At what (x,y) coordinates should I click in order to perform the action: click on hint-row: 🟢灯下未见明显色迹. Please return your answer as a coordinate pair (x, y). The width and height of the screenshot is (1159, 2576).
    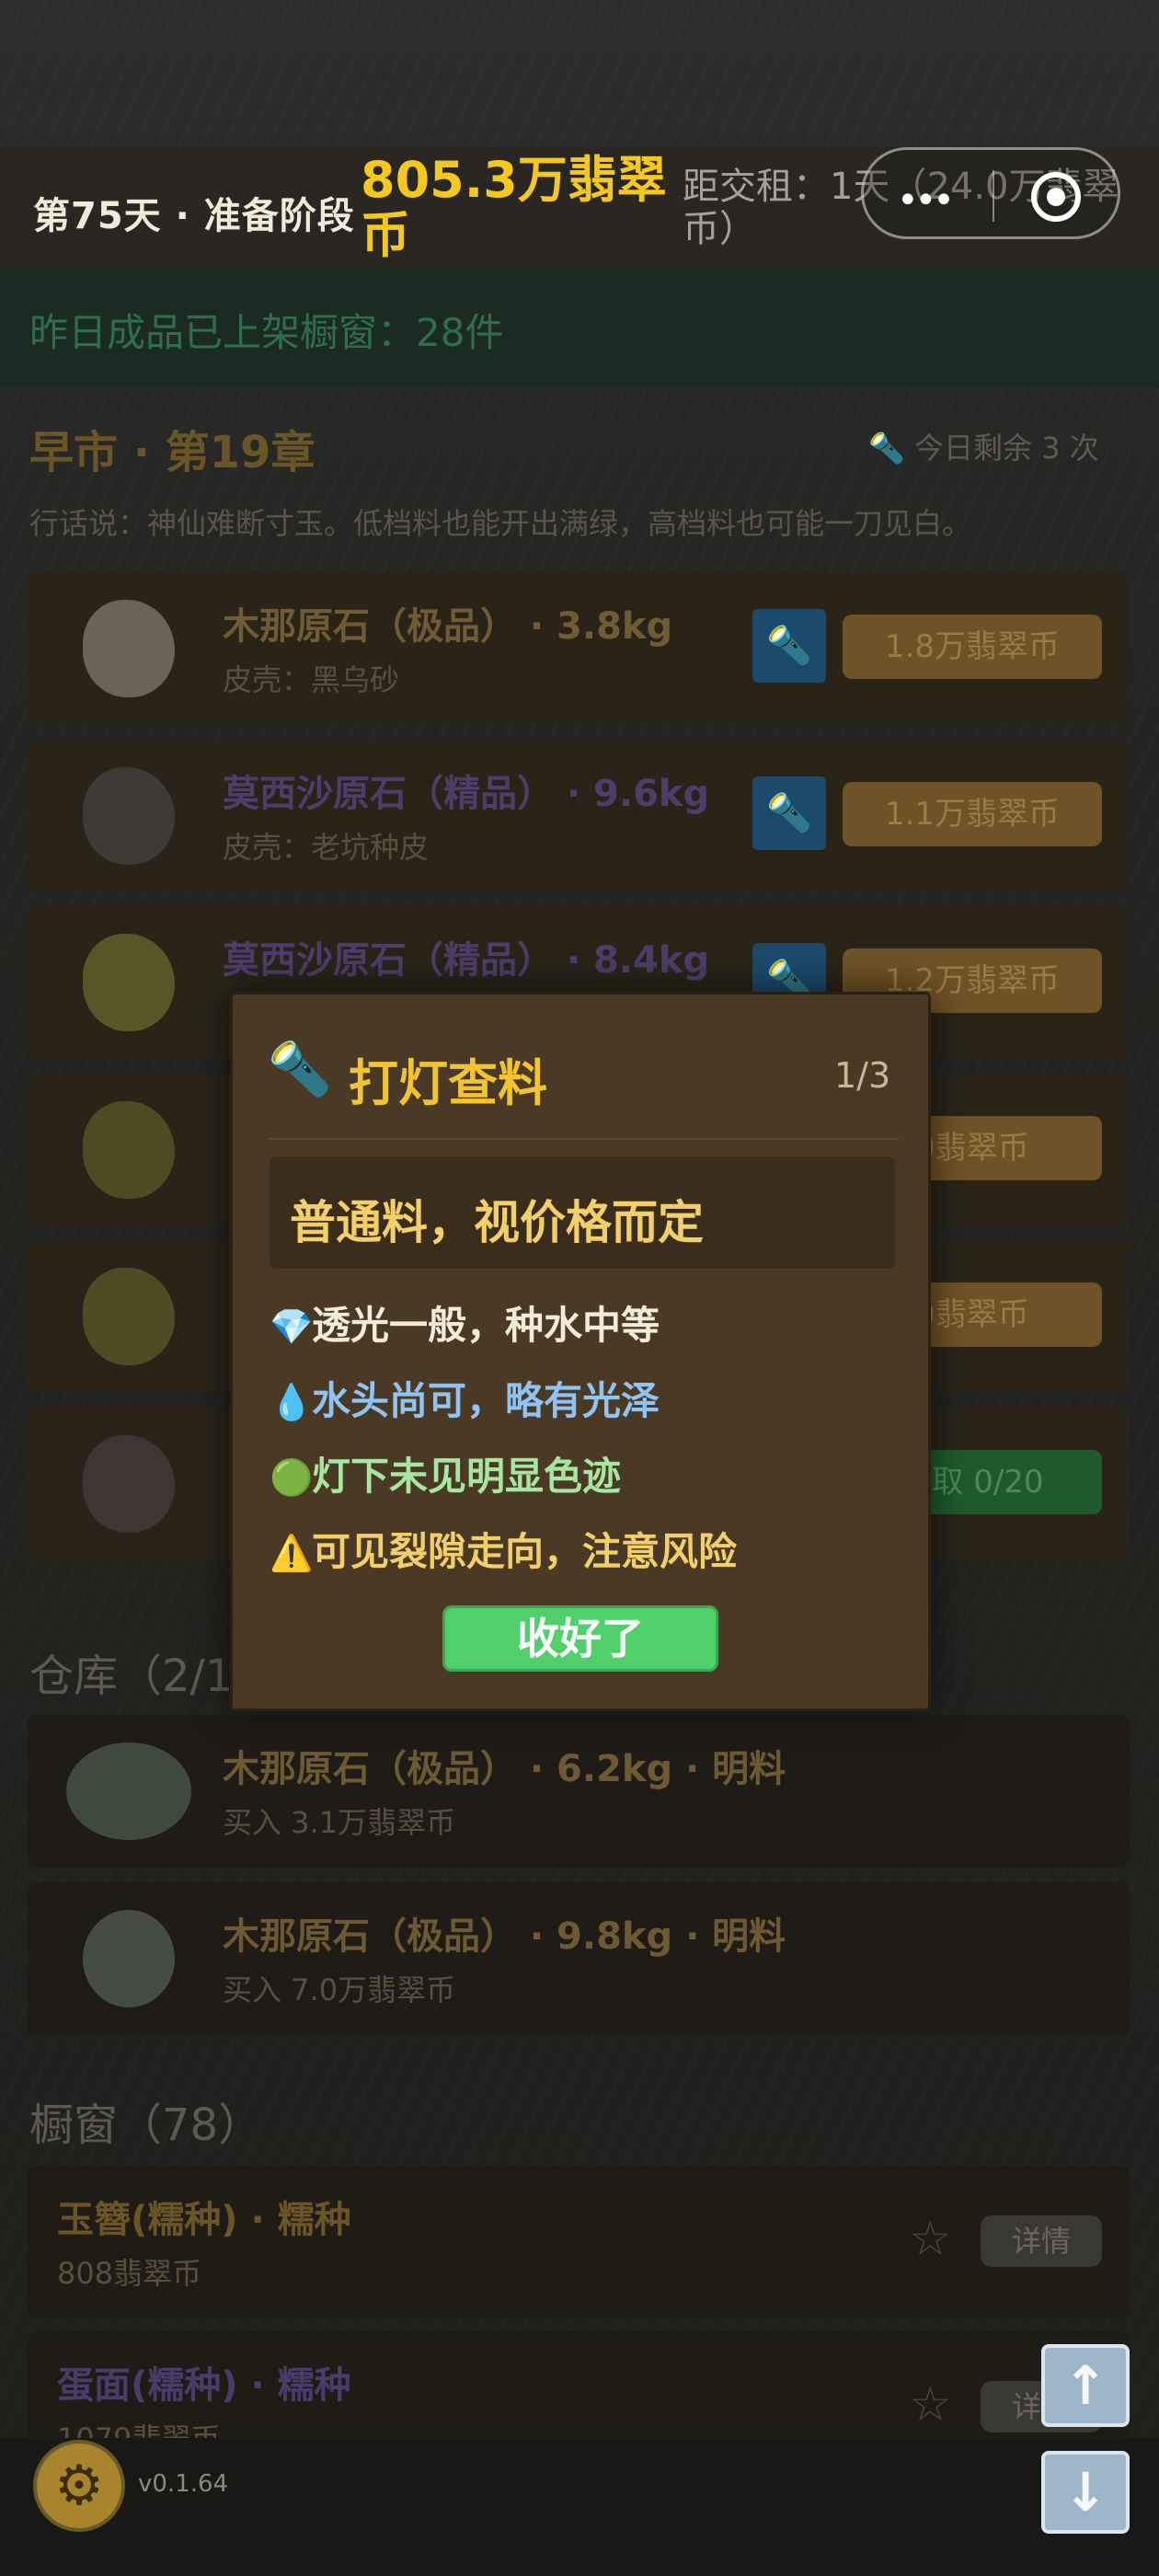
    Looking at the image, I should click on (445, 1473).